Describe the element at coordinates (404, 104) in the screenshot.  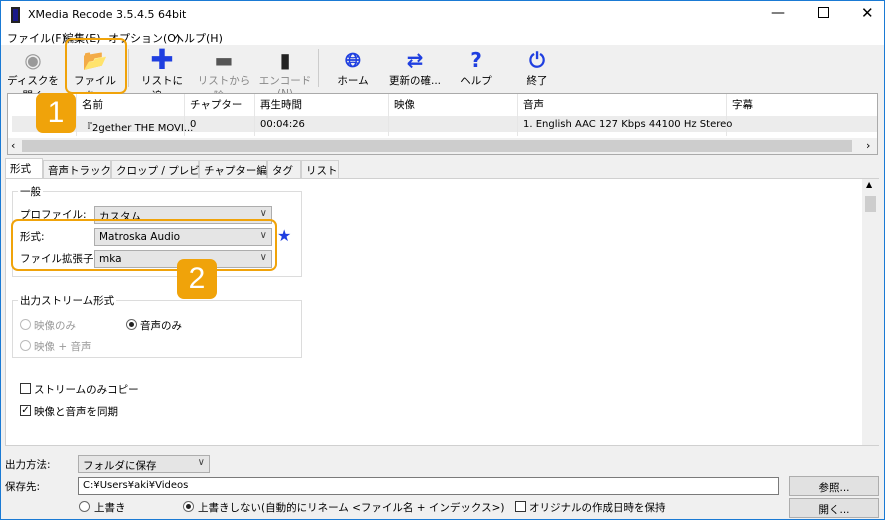
I see `column-header-video: 映像` at that location.